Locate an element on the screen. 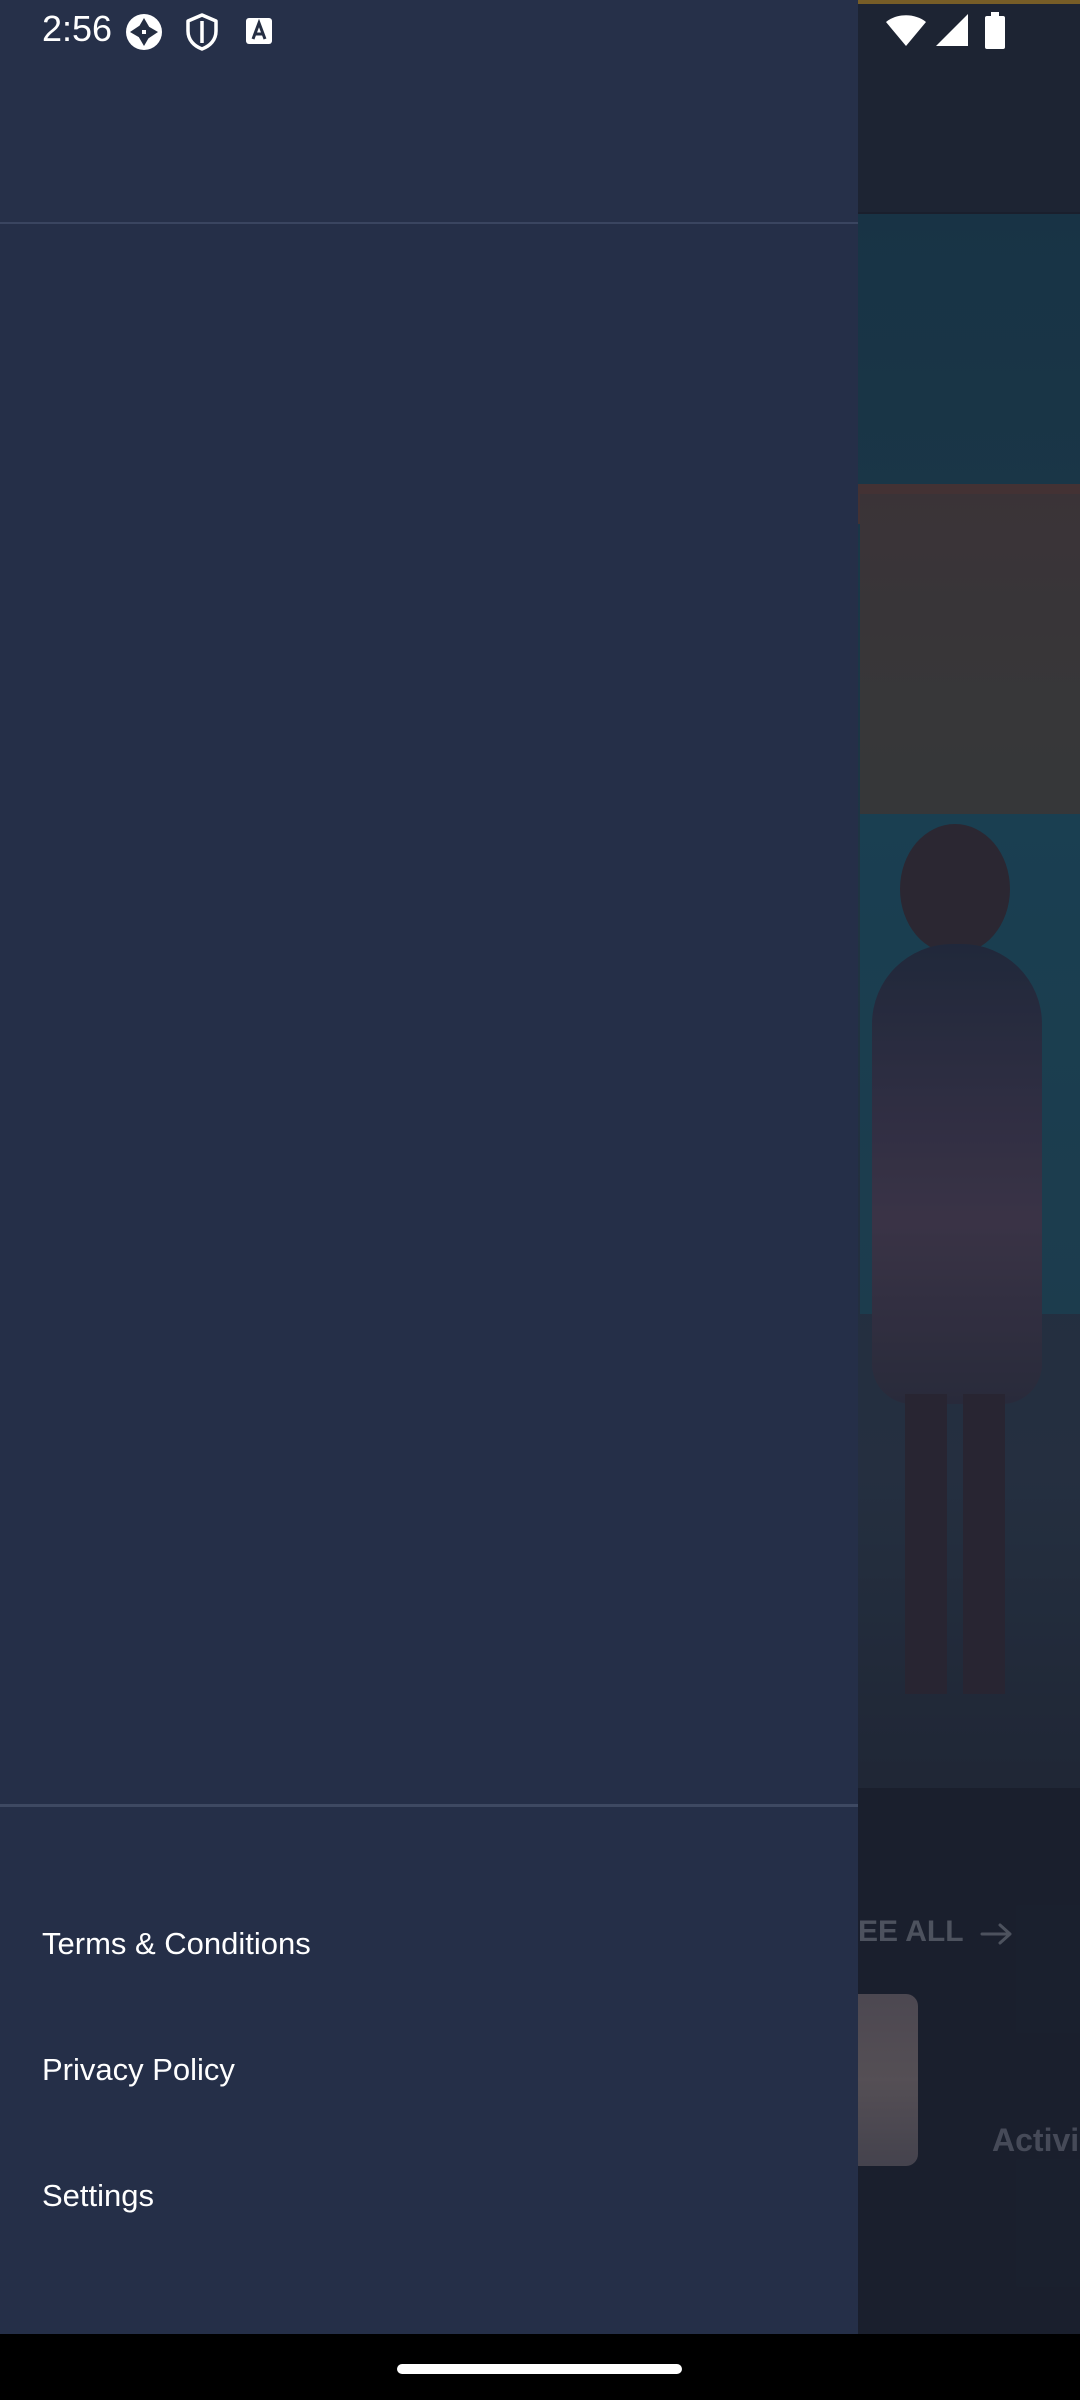 The width and height of the screenshot is (1080, 2400). drawer-item-terms: Terms & Conditions is located at coordinates (429, 1944).